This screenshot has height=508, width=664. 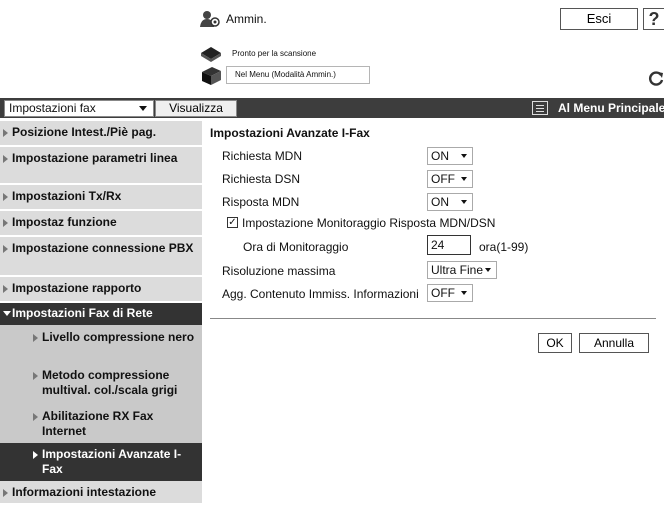 What do you see at coordinates (95, 158) in the screenshot?
I see `sidebar-item-label: Impostazione parametri linea` at bounding box center [95, 158].